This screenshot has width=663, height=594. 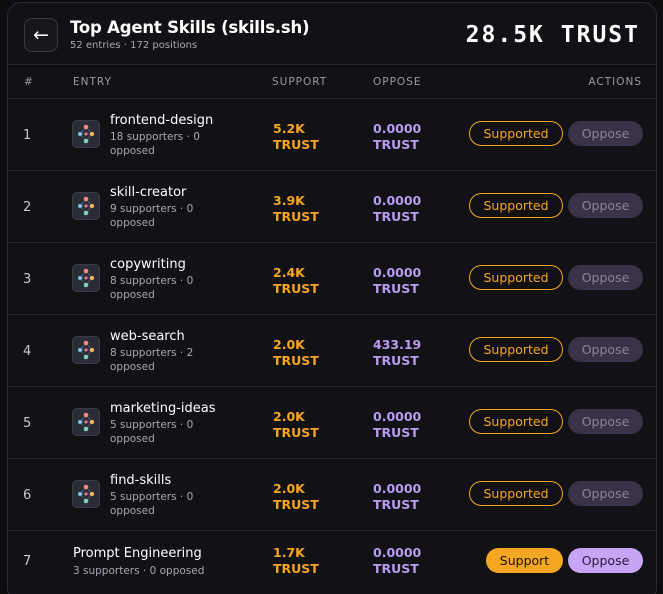 What do you see at coordinates (152, 288) in the screenshot?
I see `entry-meta: 8 supporters · 0 opposed` at bounding box center [152, 288].